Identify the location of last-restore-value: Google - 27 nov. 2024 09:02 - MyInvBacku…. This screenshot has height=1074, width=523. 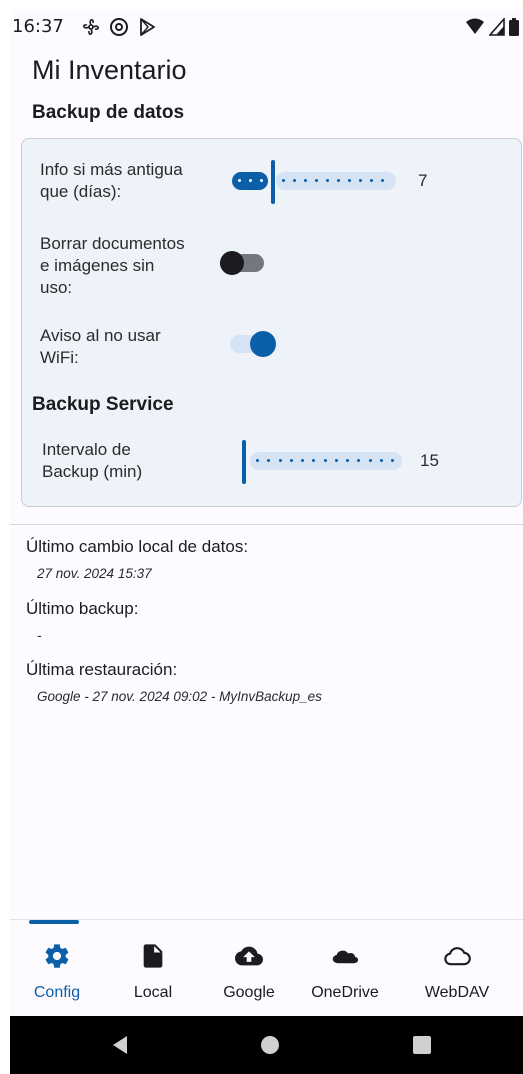
(179, 696).